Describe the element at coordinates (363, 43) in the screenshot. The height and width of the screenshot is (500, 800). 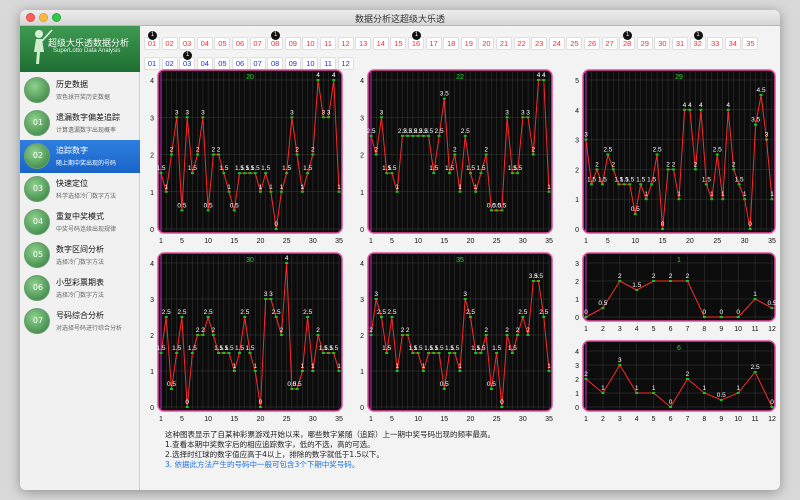
I see `front-number-13: 13` at that location.